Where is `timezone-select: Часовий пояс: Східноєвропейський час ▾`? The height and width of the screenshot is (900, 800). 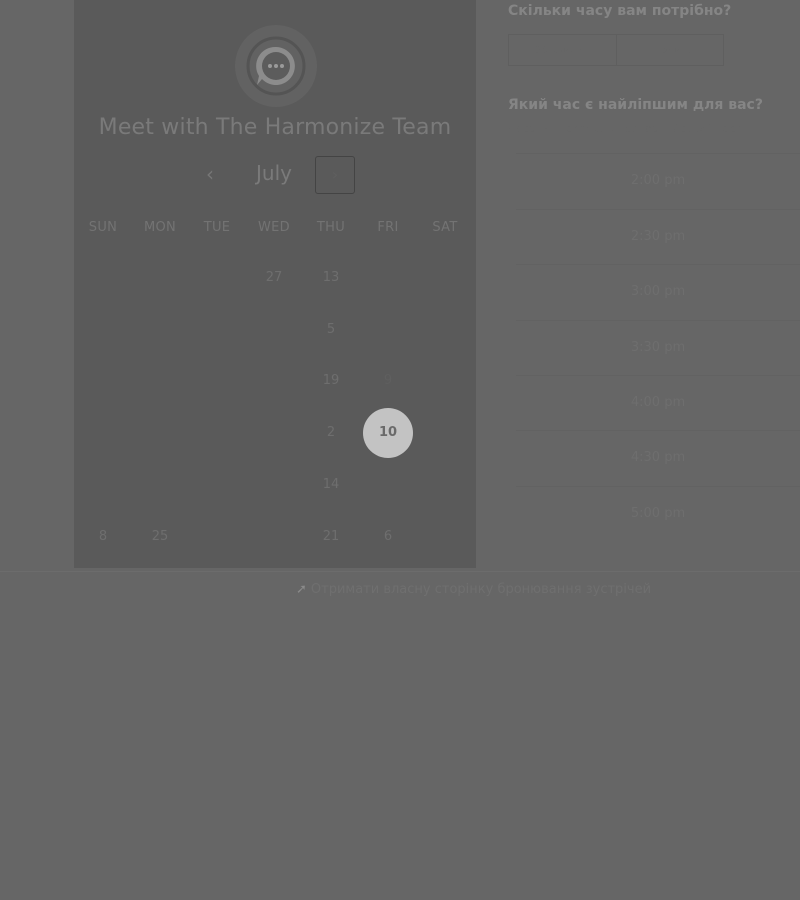
timezone-select: Часовий пояс: Східноєвропейський час ▾ is located at coordinates (626, 128).